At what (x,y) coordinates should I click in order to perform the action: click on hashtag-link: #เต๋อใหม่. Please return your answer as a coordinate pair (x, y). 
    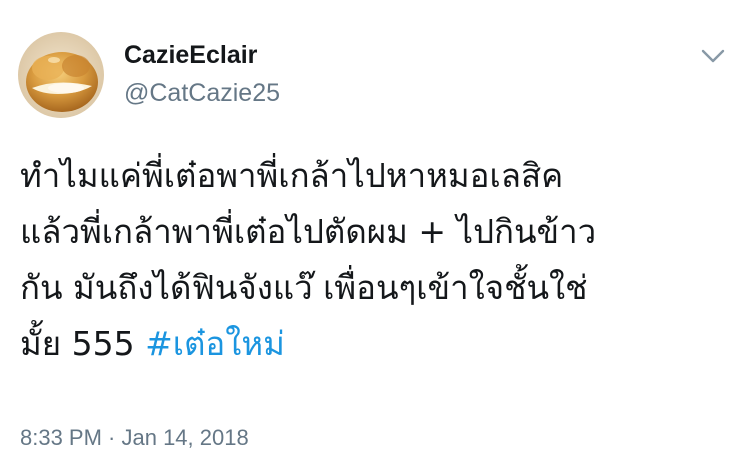
    Looking at the image, I should click on (215, 343).